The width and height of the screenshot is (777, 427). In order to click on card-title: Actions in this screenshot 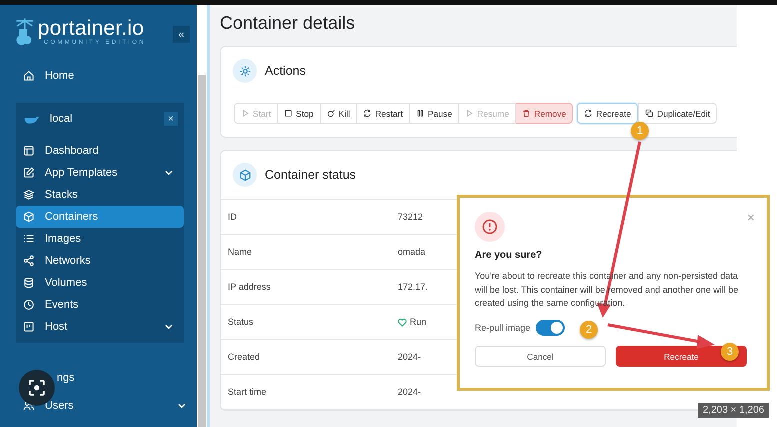, I will do `click(285, 71)`.